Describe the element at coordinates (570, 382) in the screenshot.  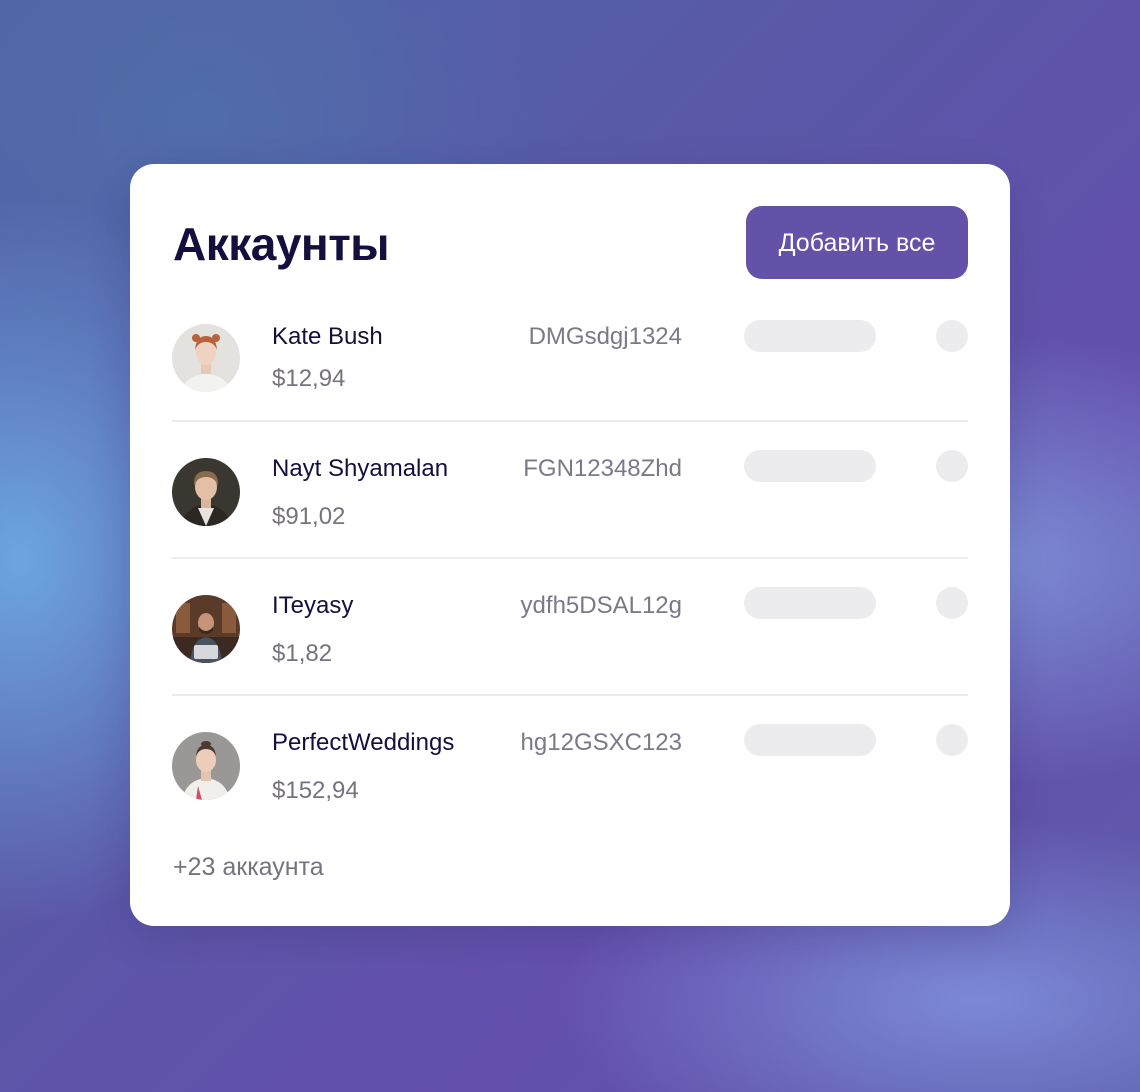
I see `account-row: Kate Bush $12,94 DMGsdgj1324` at that location.